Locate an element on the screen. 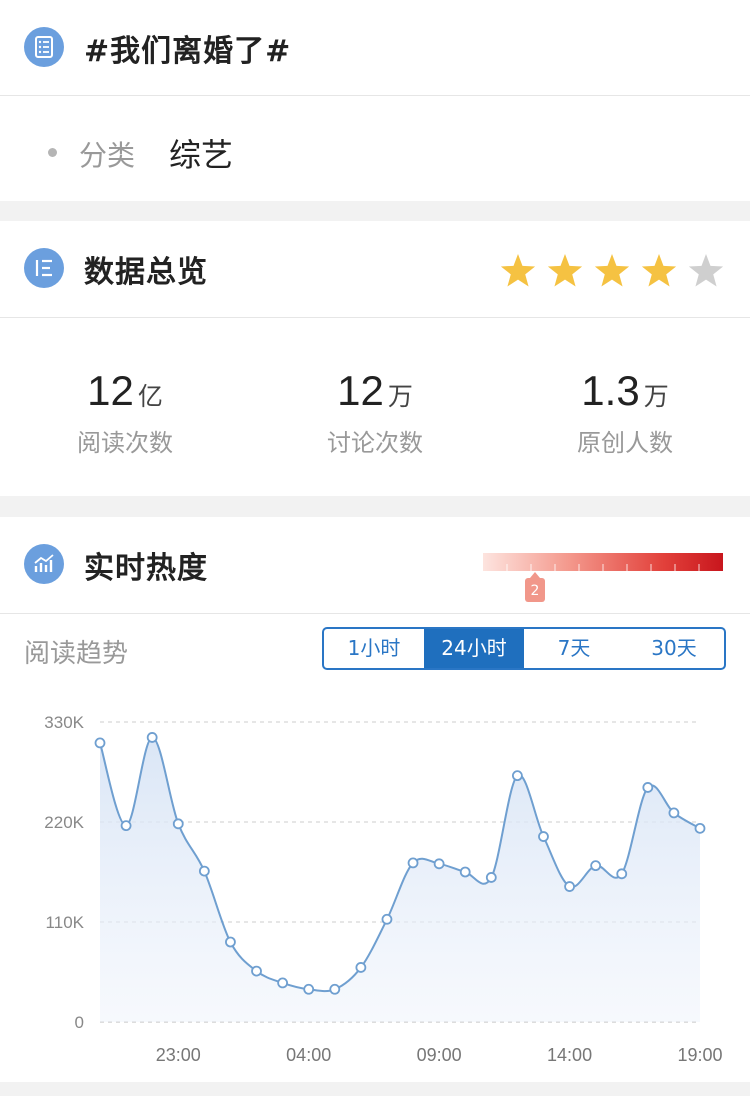 Image resolution: width=750 pixels, height=1096 pixels. y-tick-label: 0 is located at coordinates (79, 1022).